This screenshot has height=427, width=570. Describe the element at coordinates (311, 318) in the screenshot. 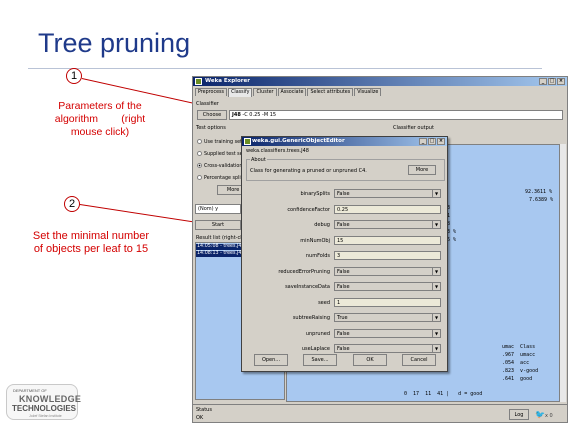

I see `param-name: subtreeRaising` at that location.